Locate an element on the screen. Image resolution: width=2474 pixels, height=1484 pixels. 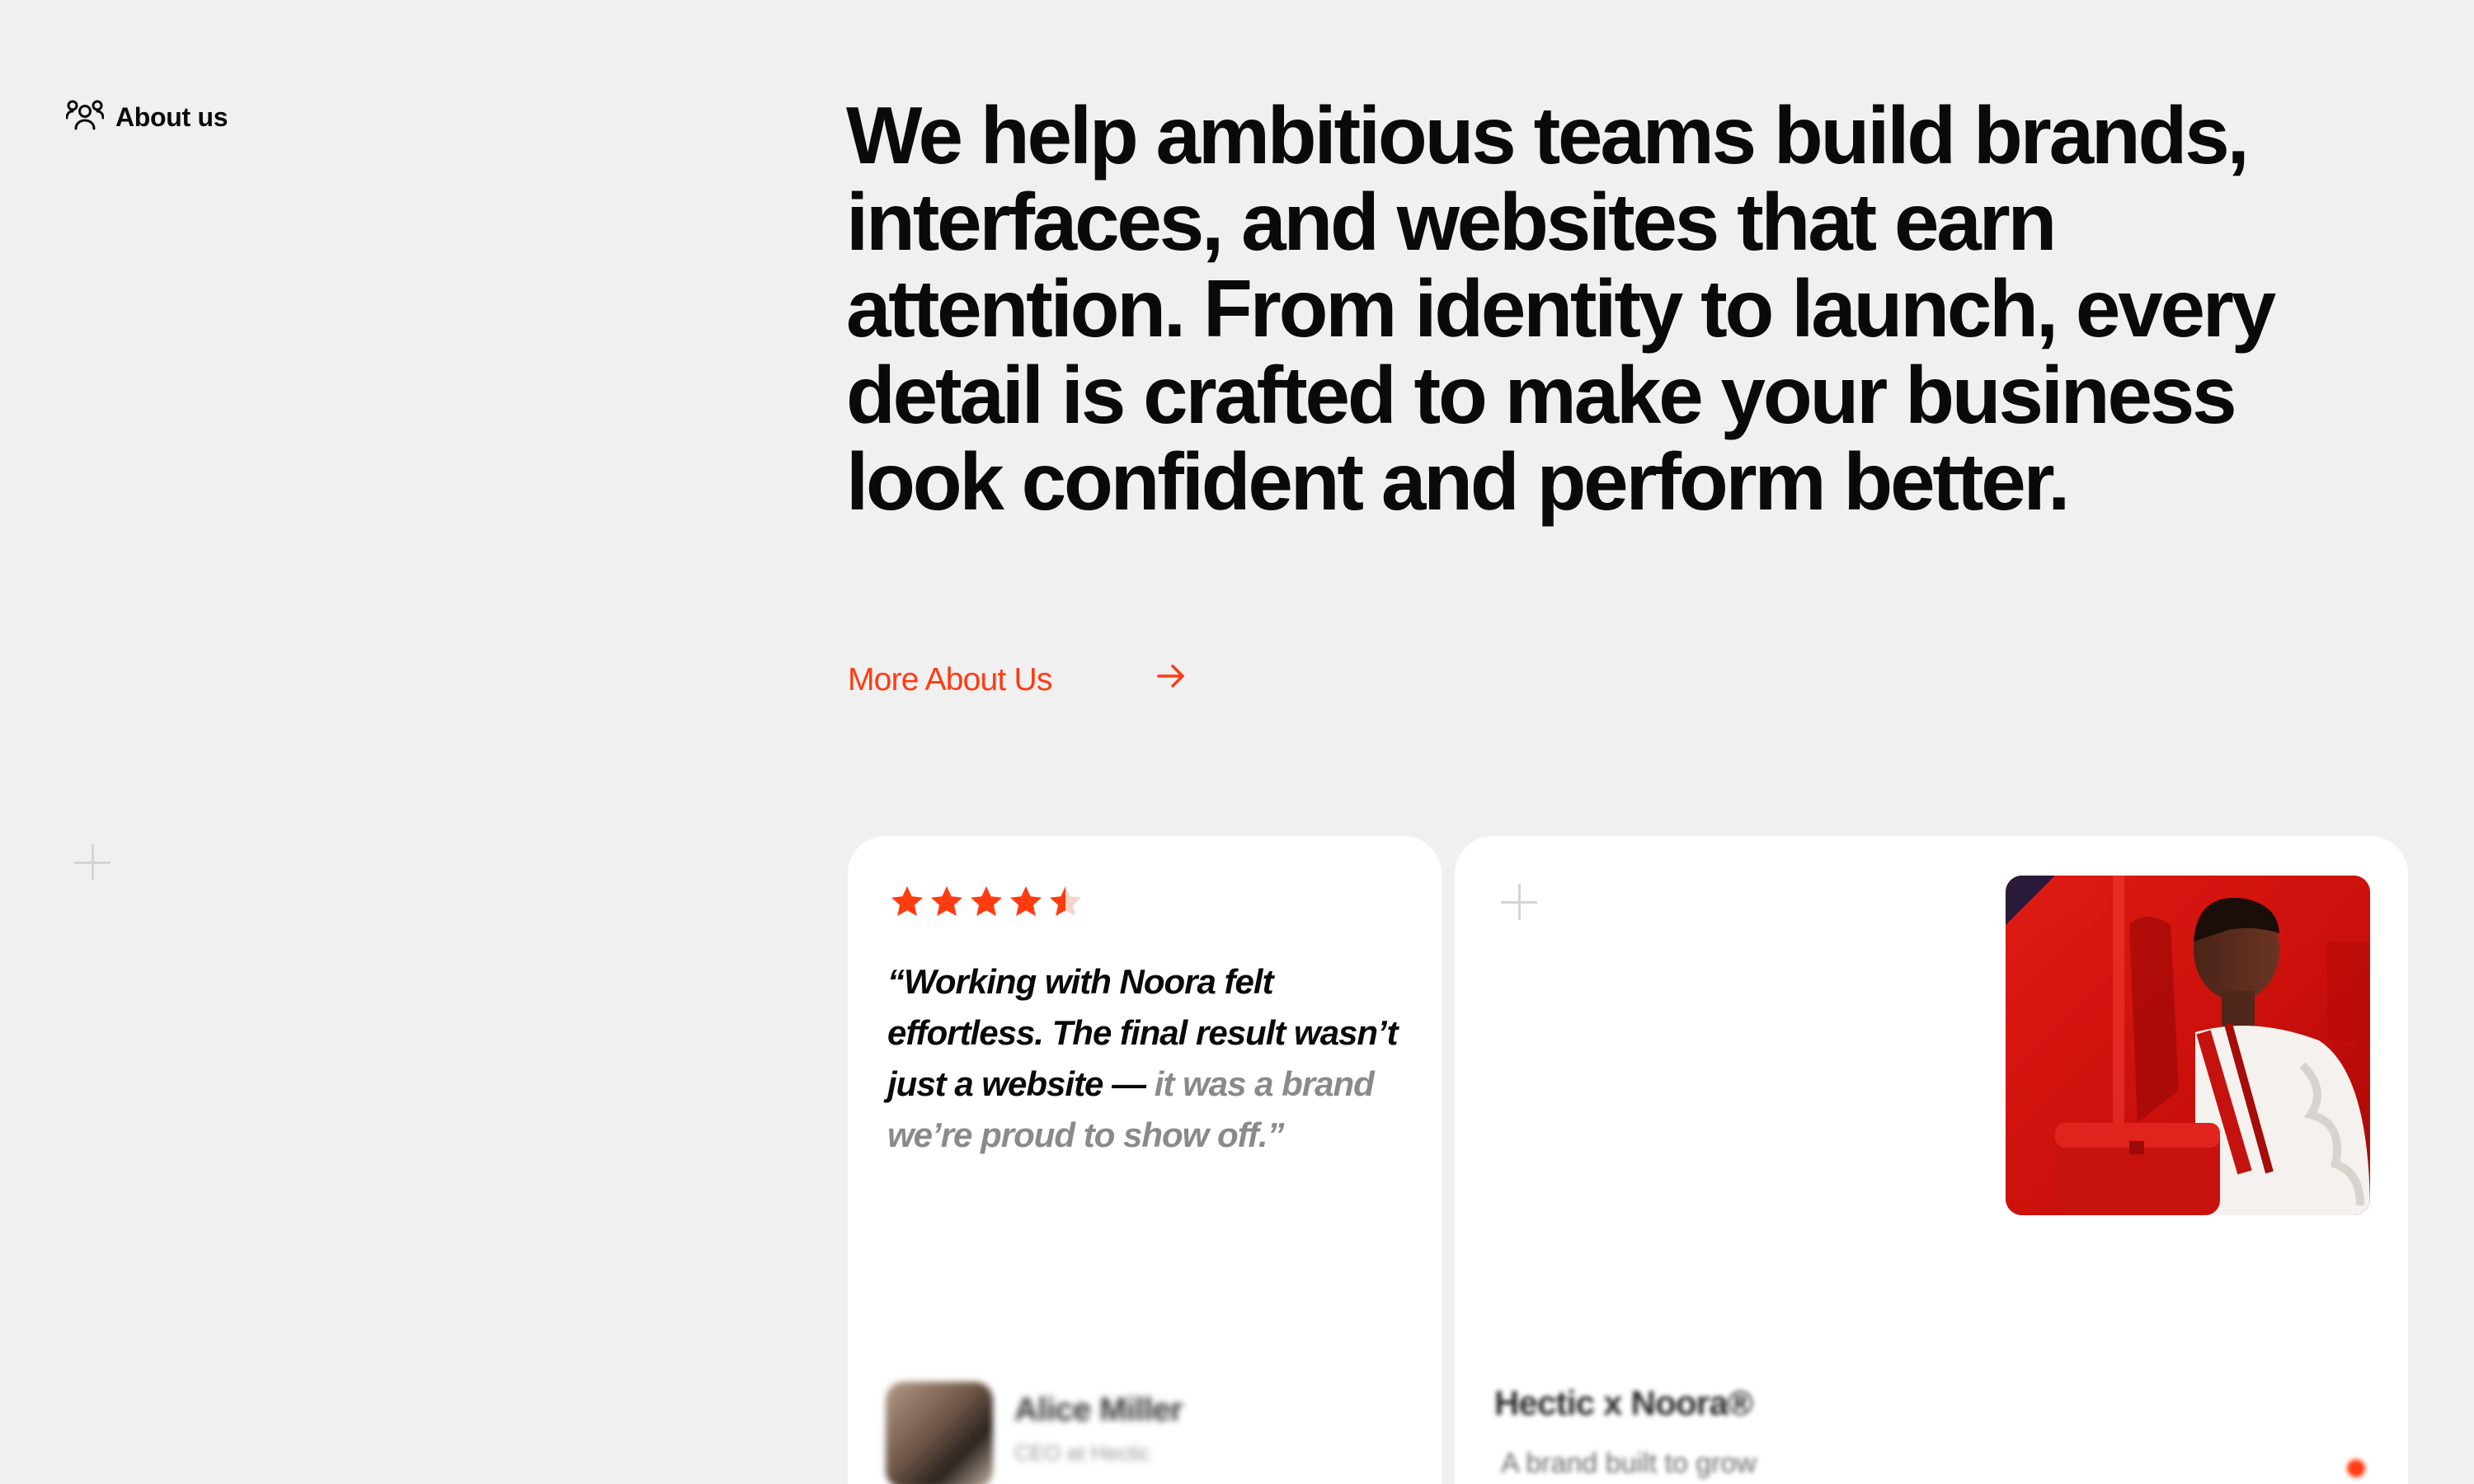
author-role: CEO at Hectic is located at coordinates (1082, 1452).